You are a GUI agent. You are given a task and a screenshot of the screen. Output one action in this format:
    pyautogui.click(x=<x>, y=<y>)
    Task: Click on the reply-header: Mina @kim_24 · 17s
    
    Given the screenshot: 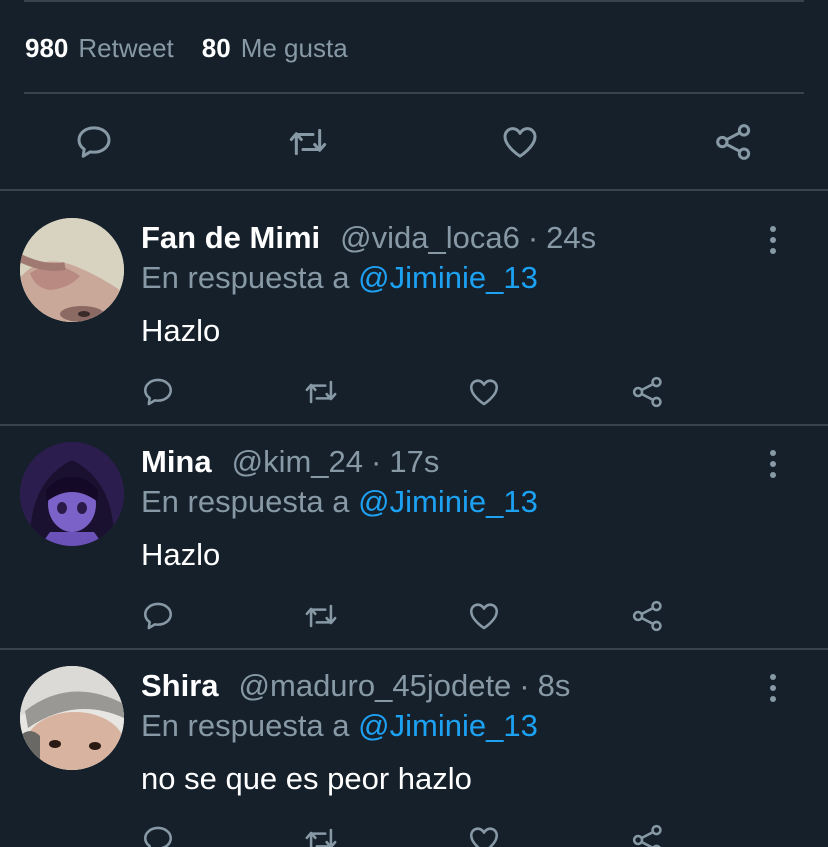 What is the action you would take?
    pyautogui.click(x=290, y=462)
    